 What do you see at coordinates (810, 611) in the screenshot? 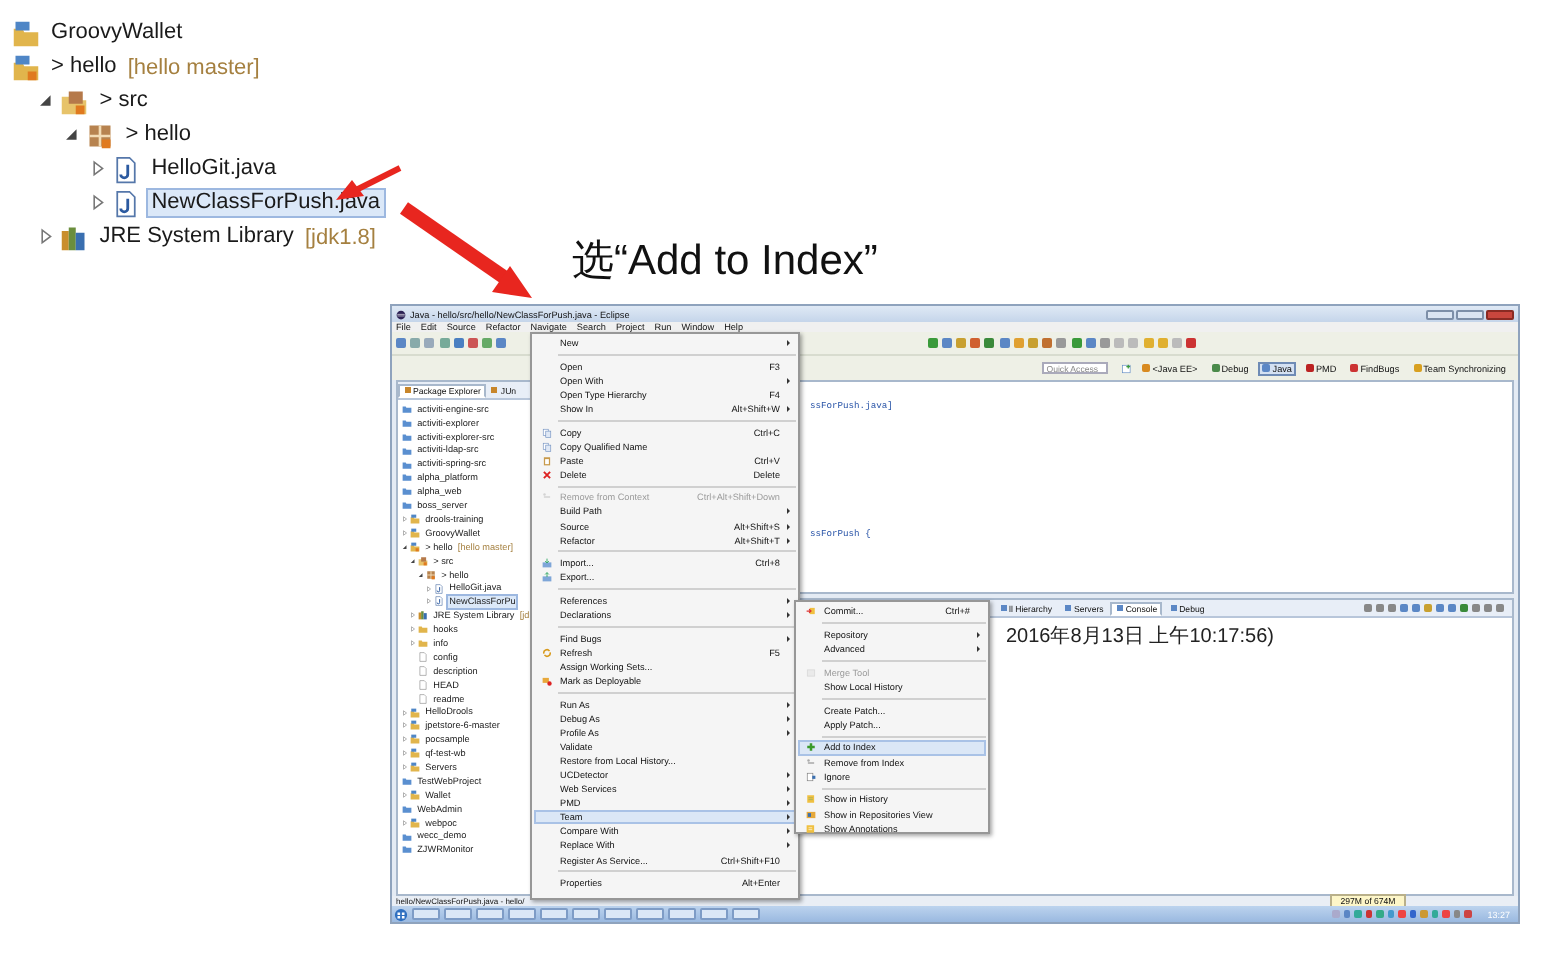
I see `commit-icon` at bounding box center [810, 611].